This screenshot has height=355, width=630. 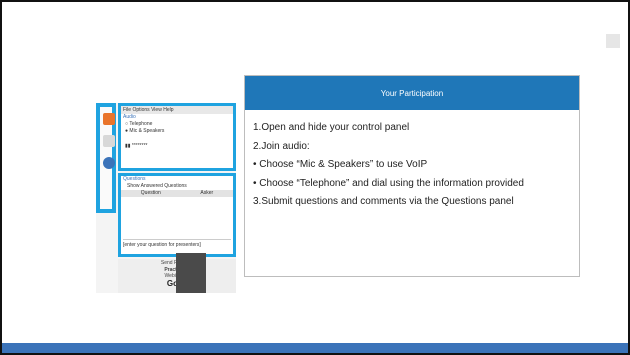 I want to click on card-title: Your Participation, so click(x=412, y=93).